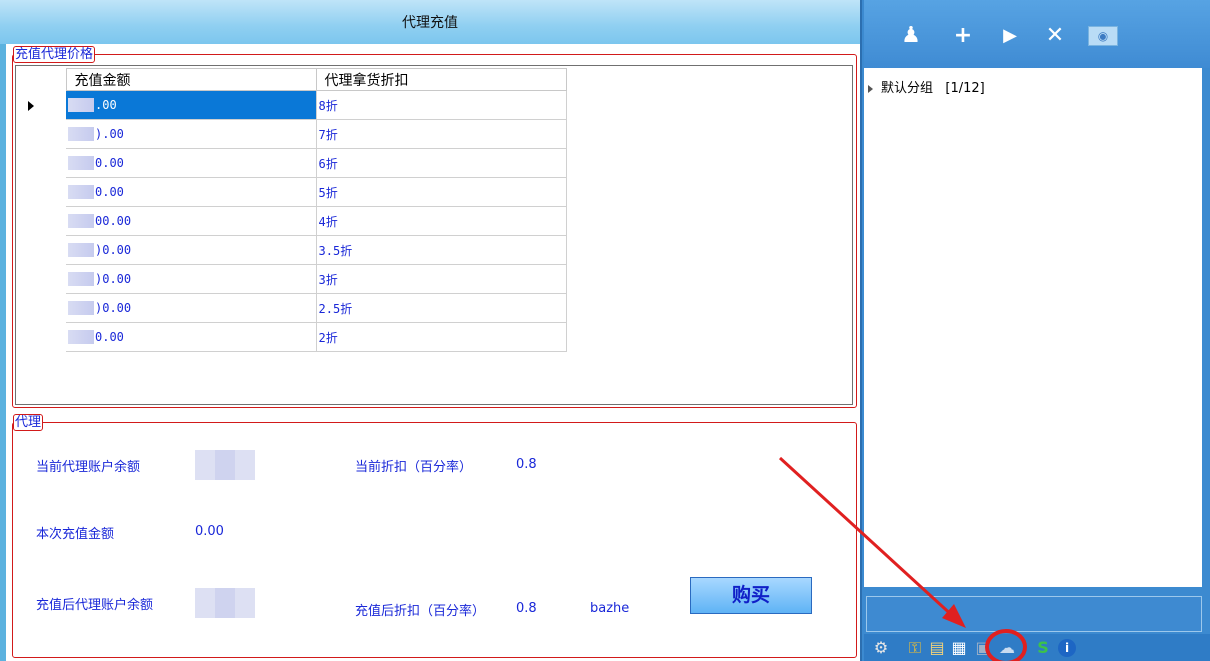 The height and width of the screenshot is (661, 1210). What do you see at coordinates (870, 88) in the screenshot?
I see `expand-arrow-icon` at bounding box center [870, 88].